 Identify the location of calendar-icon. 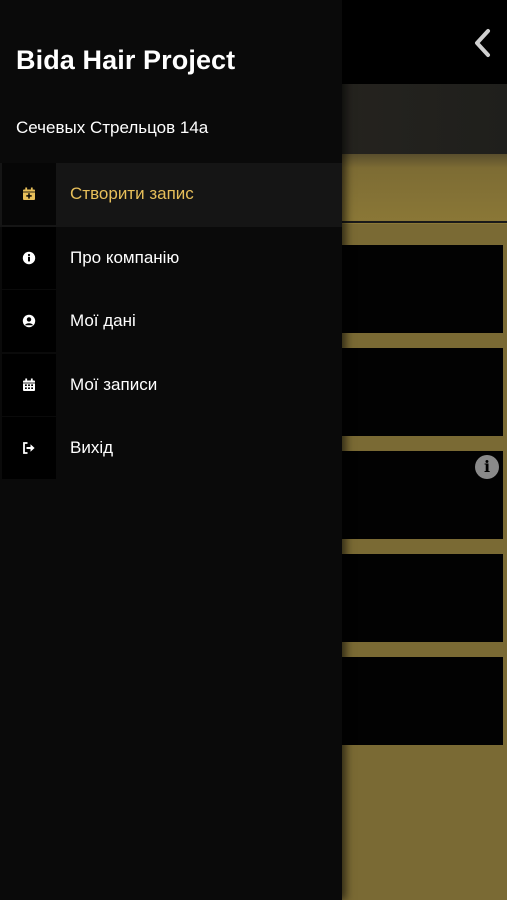
(29, 384).